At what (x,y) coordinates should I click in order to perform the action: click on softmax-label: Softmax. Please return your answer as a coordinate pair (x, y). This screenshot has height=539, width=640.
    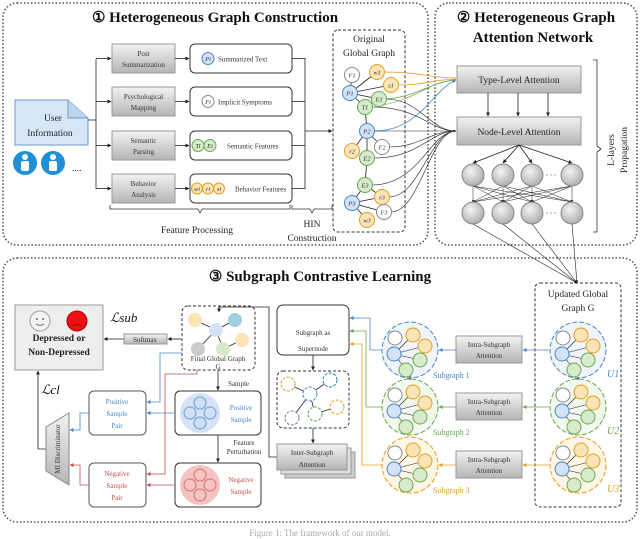
    Looking at the image, I should click on (145, 340).